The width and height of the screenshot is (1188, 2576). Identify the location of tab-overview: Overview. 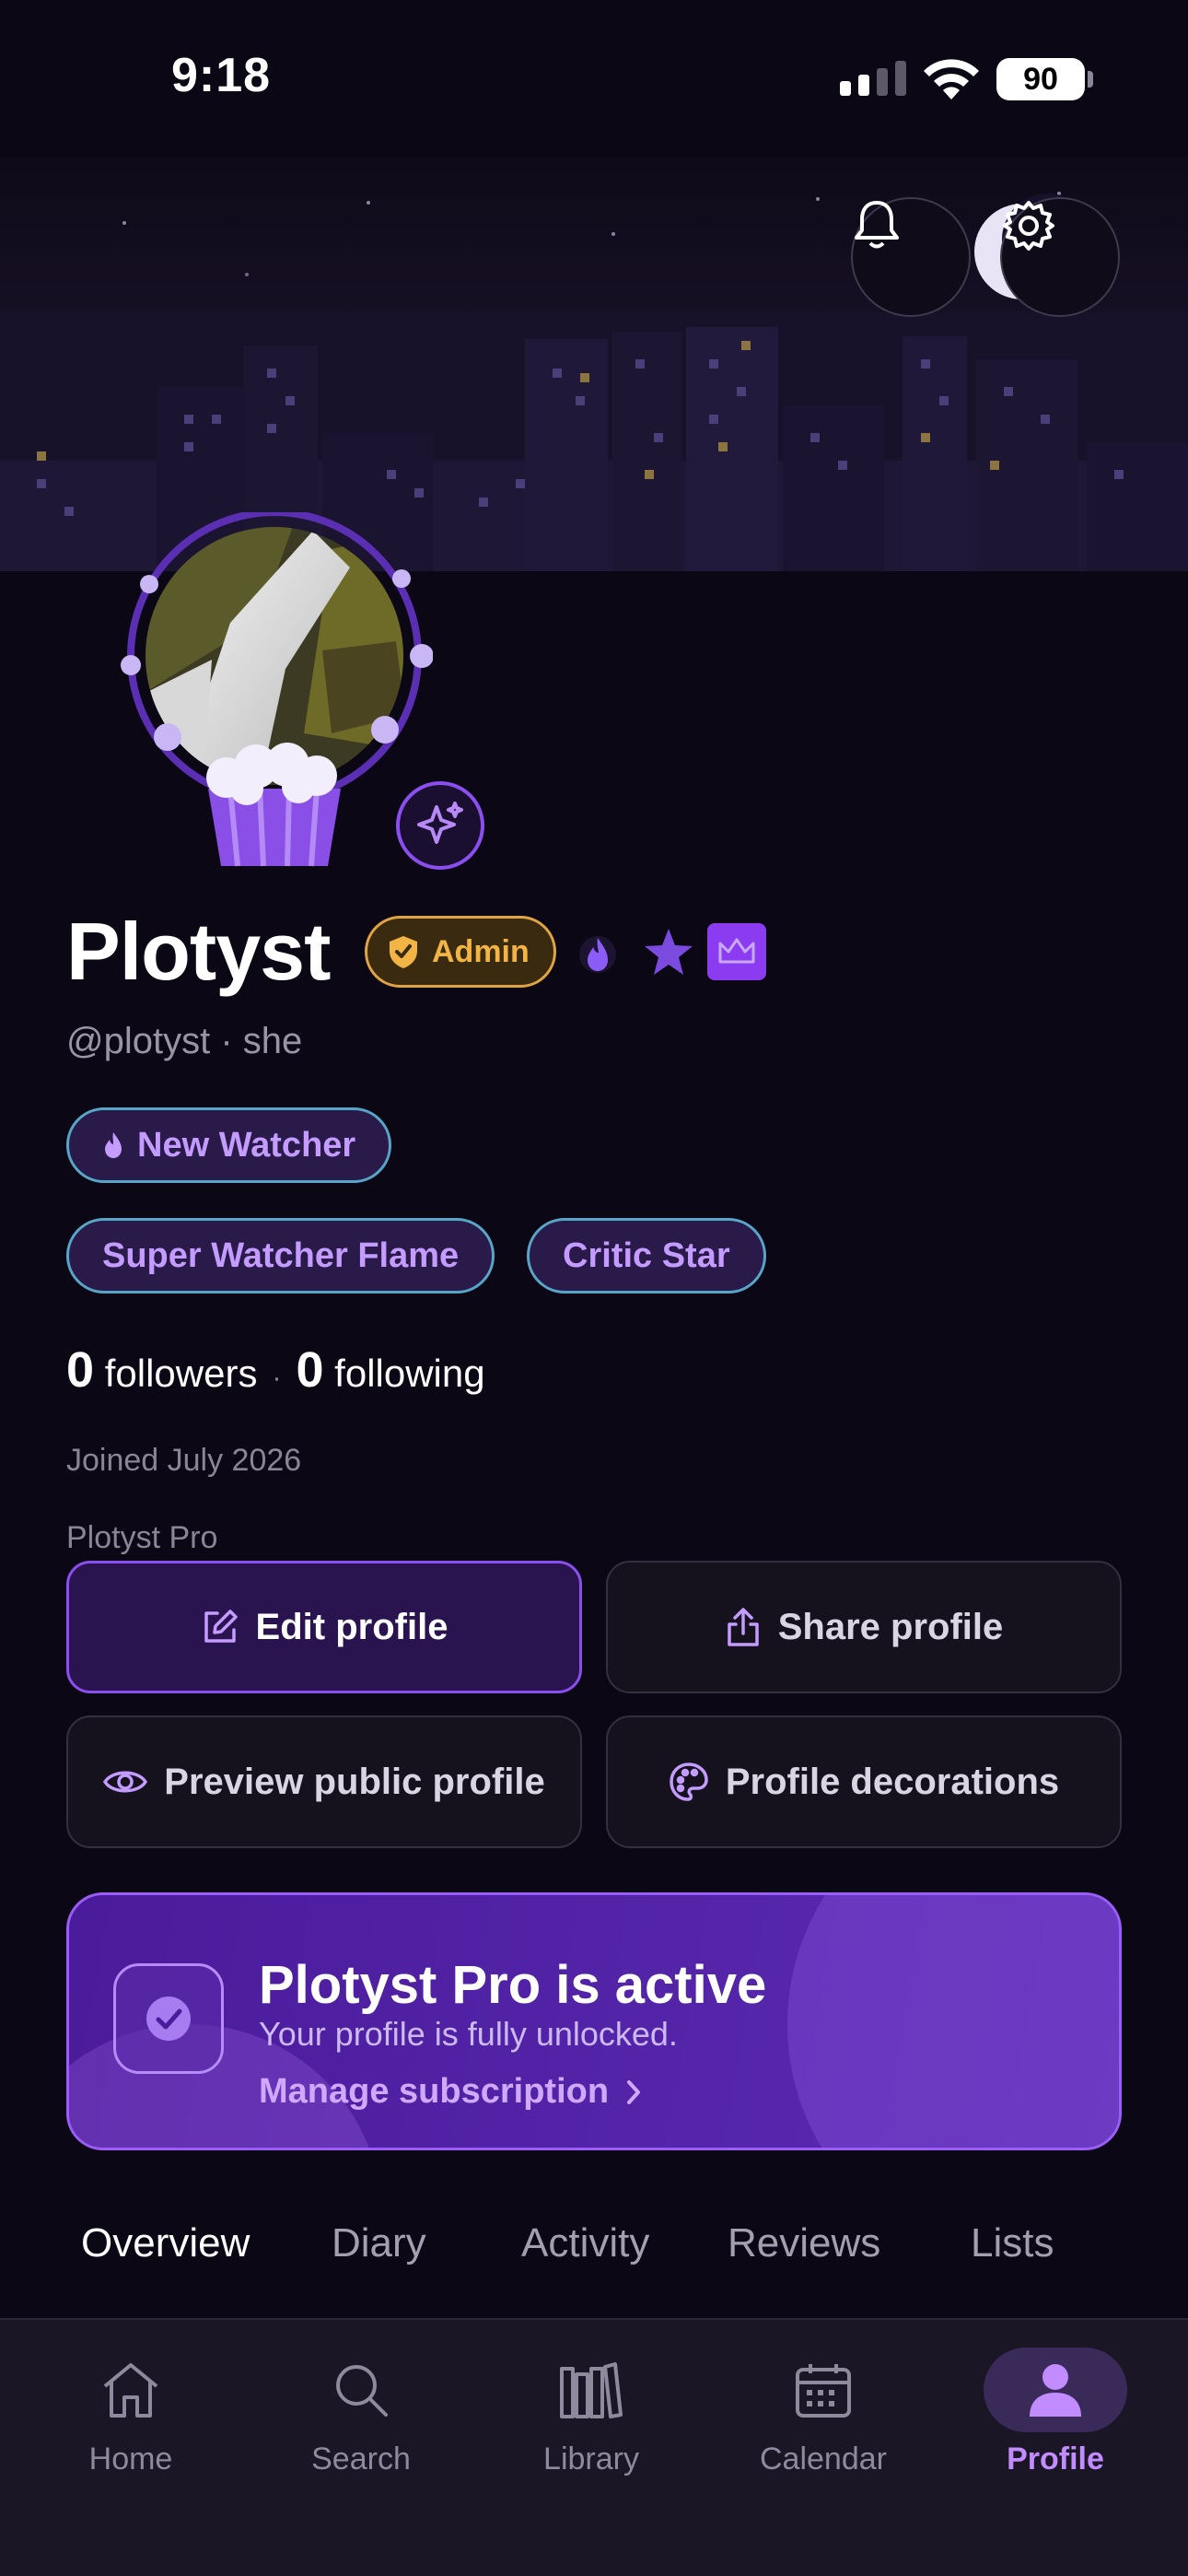
(165, 2243).